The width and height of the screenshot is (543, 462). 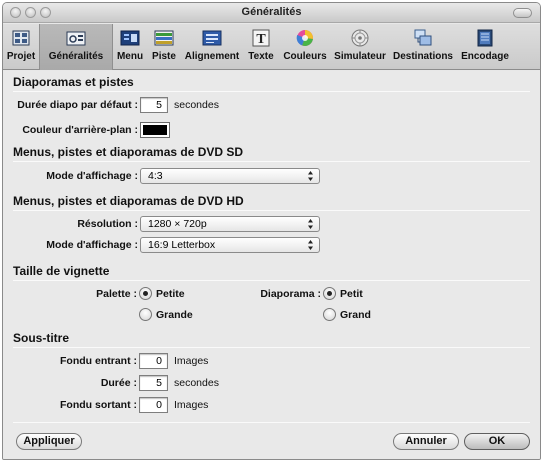 What do you see at coordinates (196, 105) in the screenshot?
I see `default-slide-duration-unit: secondes` at bounding box center [196, 105].